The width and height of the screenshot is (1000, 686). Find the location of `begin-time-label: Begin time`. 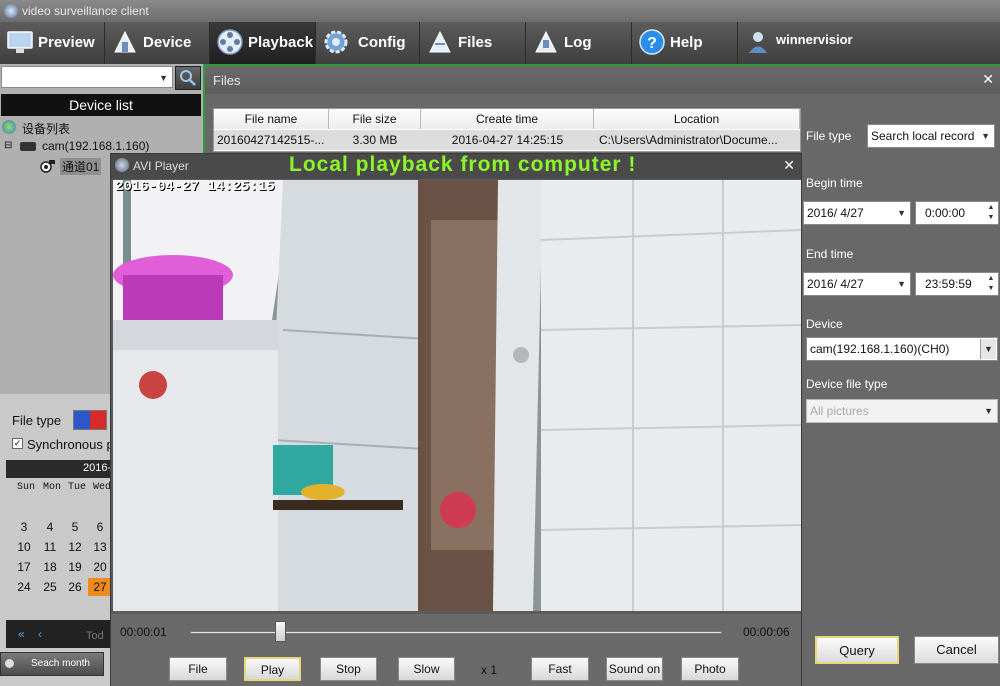

begin-time-label: Begin time is located at coordinates (834, 183).